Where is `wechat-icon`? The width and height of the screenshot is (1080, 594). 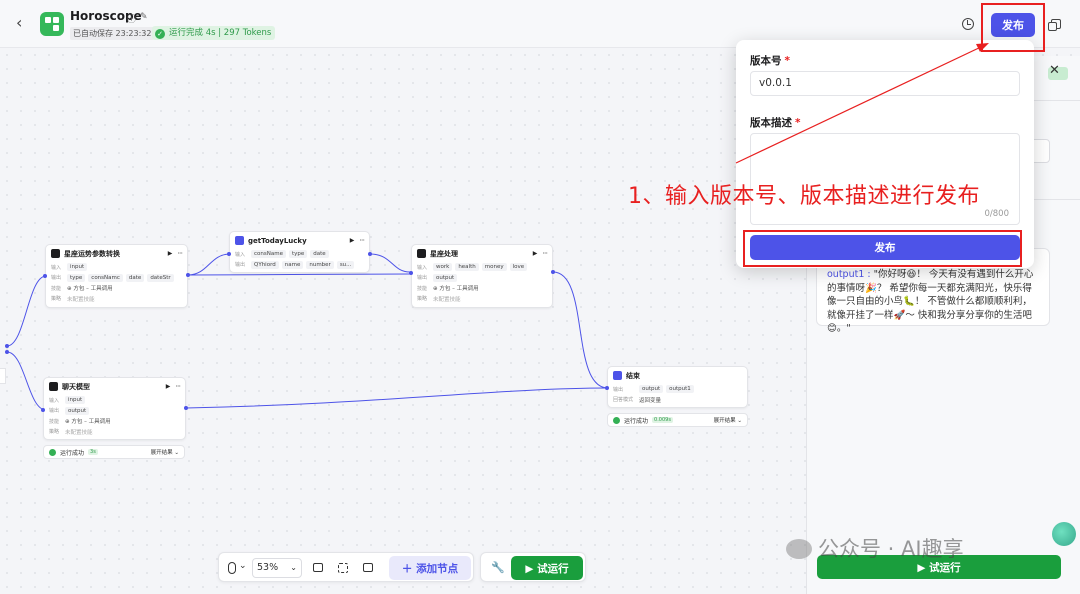 wechat-icon is located at coordinates (799, 549).